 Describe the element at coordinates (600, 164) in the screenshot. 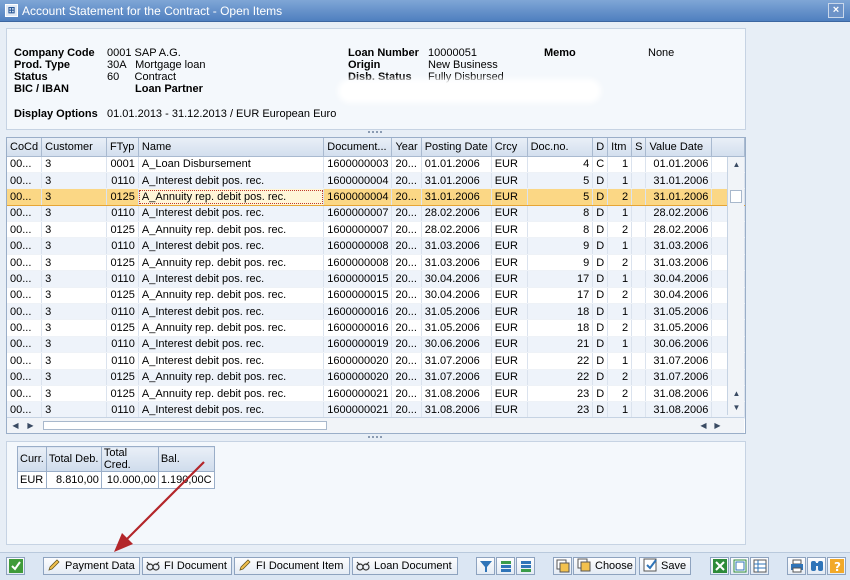

I see `table-cell: C` at that location.